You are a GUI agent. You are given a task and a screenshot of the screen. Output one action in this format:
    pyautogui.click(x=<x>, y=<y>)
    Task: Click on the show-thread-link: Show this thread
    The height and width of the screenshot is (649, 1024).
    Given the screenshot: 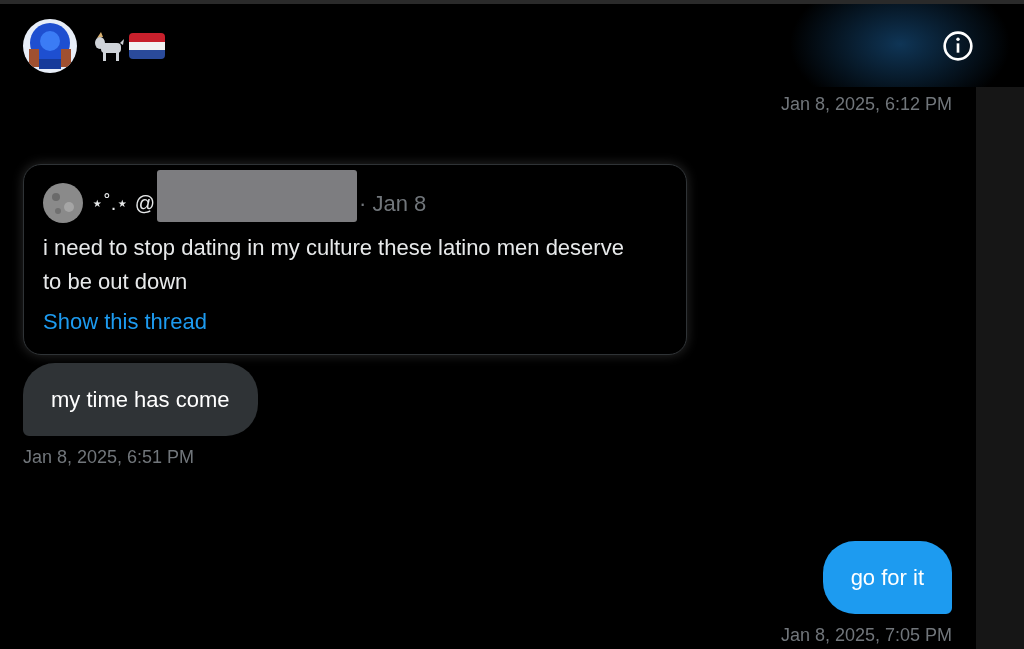 What is the action you would take?
    pyautogui.click(x=125, y=321)
    